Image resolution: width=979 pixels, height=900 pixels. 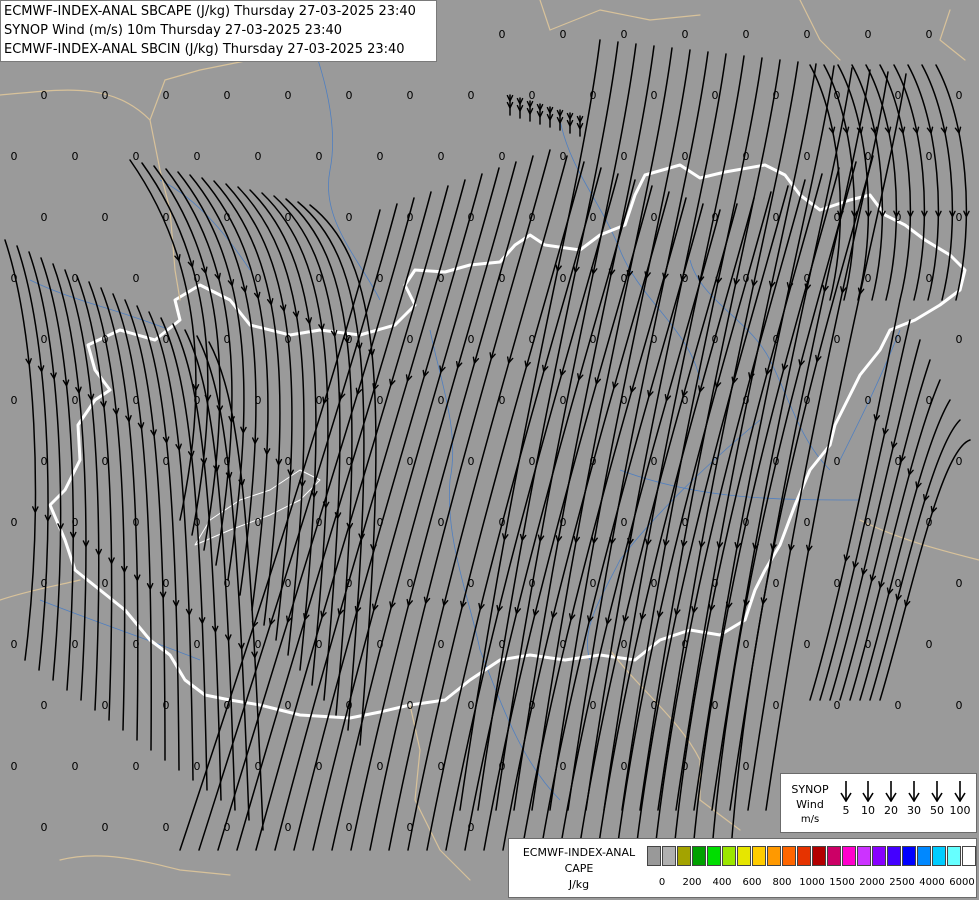 What do you see at coordinates (810, 804) in the screenshot?
I see `wind-legend-title: SYNOP Wind m/s` at bounding box center [810, 804].